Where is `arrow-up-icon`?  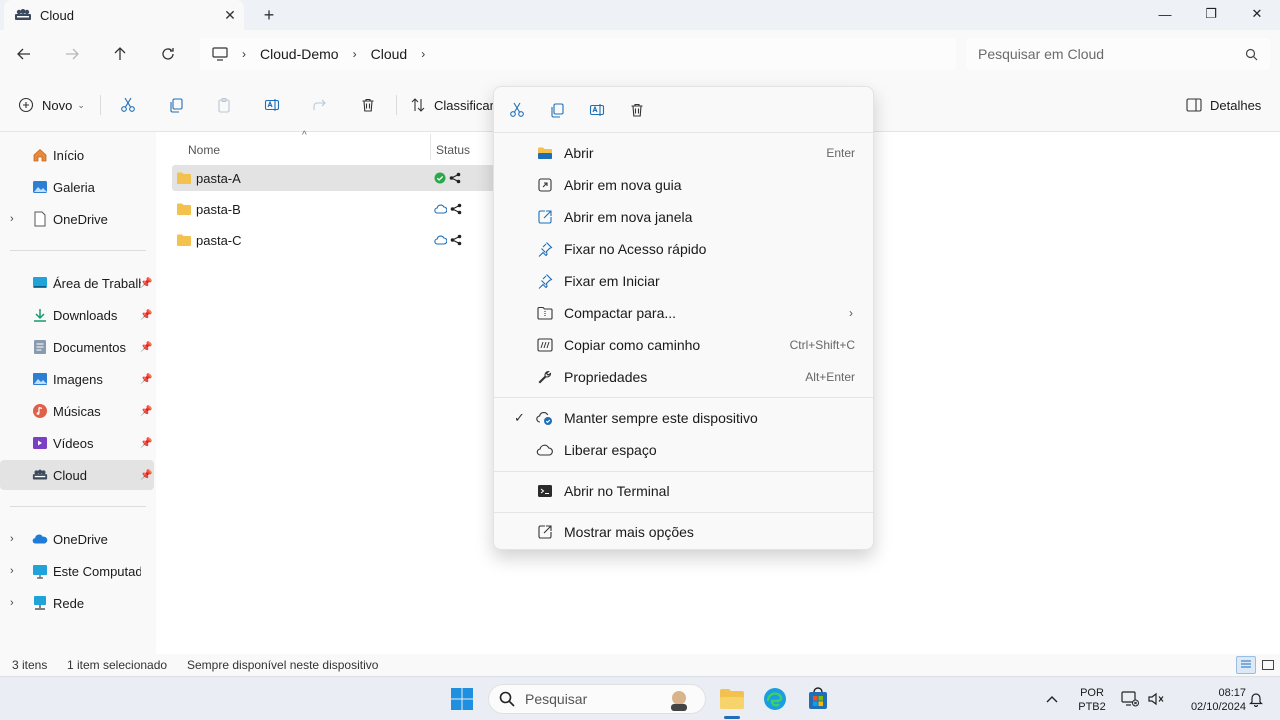 arrow-up-icon is located at coordinates (120, 53).